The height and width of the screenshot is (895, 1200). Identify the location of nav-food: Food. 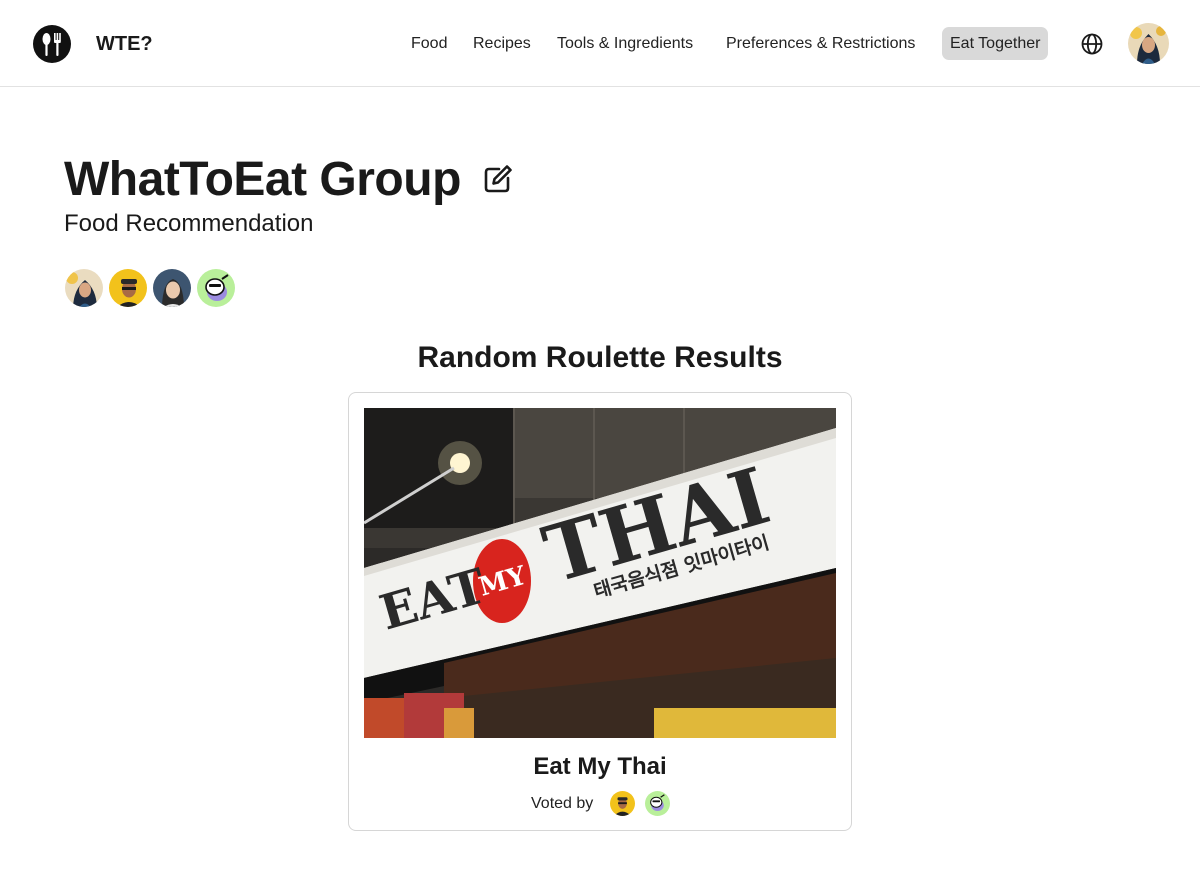
(429, 43).